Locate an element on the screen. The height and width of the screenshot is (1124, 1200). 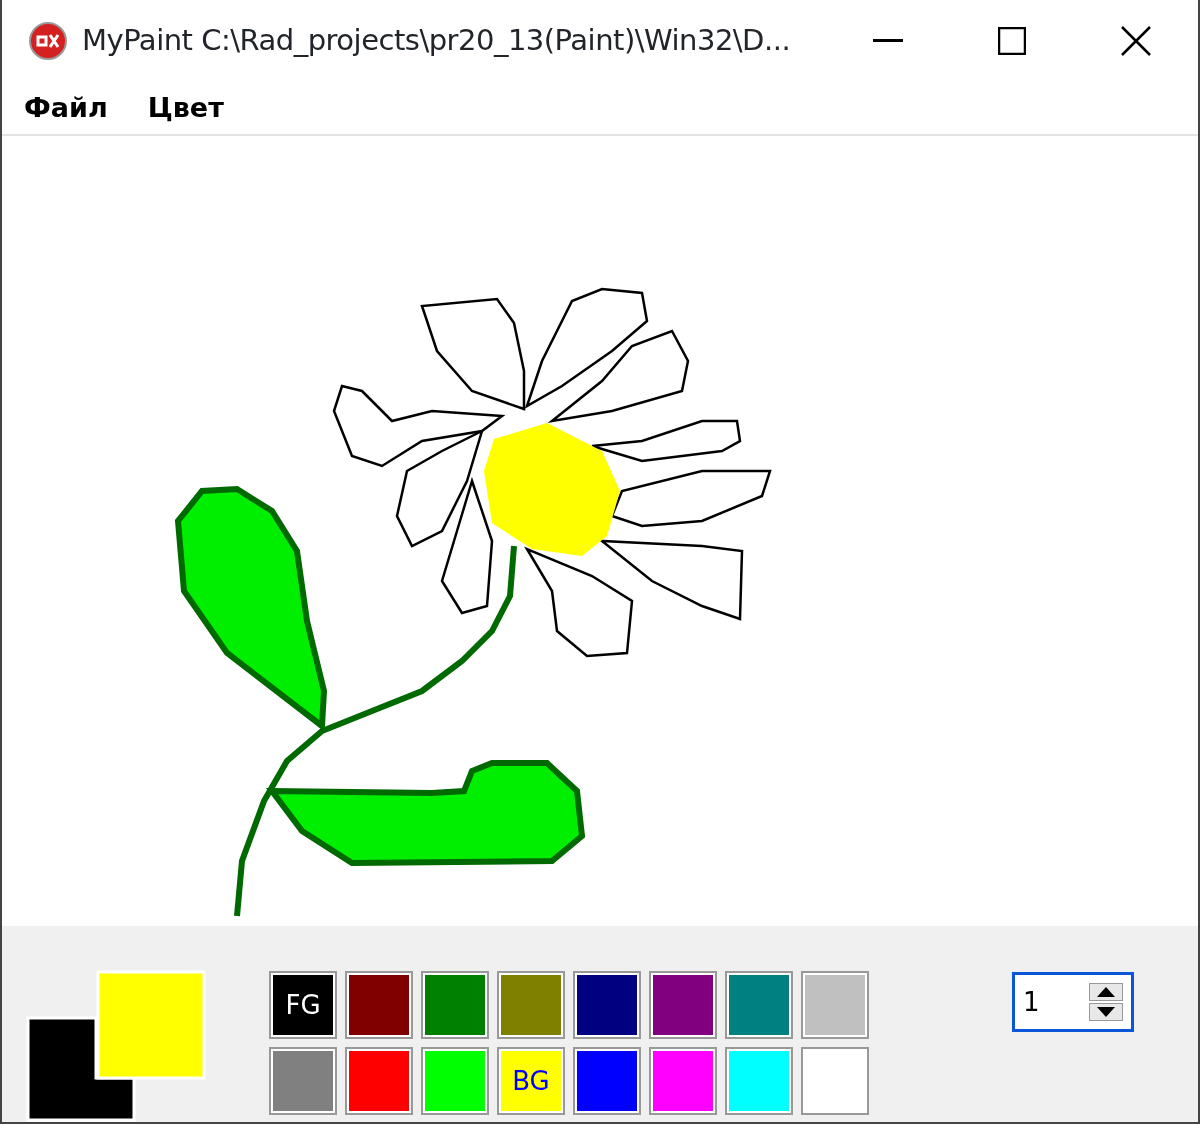
color-swatch: BG is located at coordinates (531, 1081).